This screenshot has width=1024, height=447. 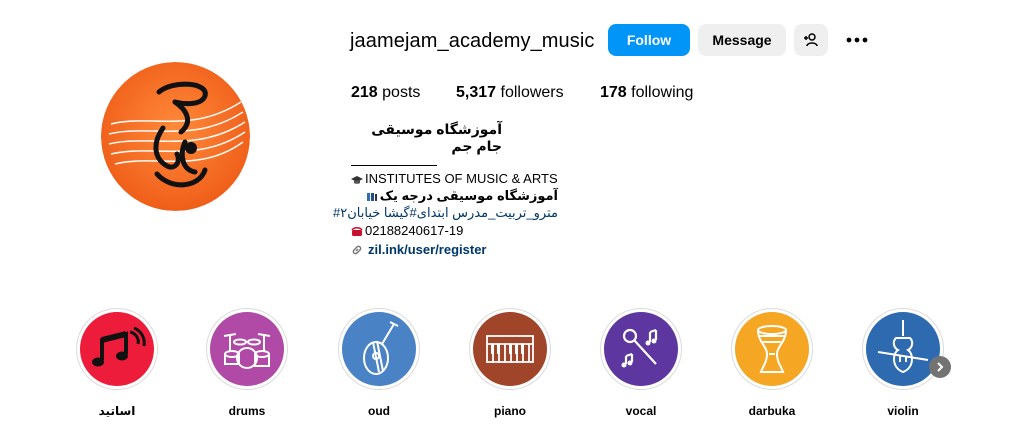 I want to click on profile-link-text: zil.ink/user/register, so click(x=427, y=249).